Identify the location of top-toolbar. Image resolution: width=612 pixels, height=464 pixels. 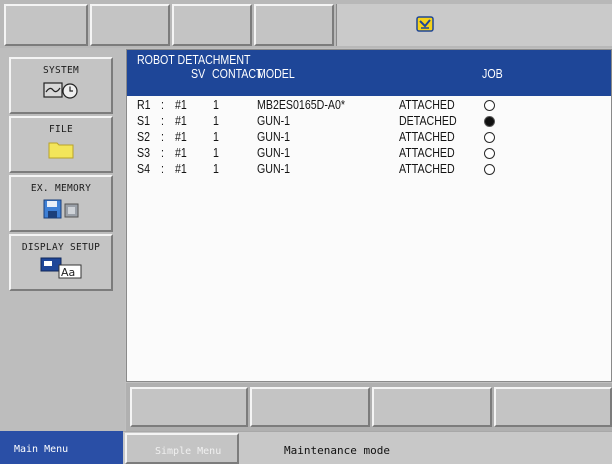
(306, 24).